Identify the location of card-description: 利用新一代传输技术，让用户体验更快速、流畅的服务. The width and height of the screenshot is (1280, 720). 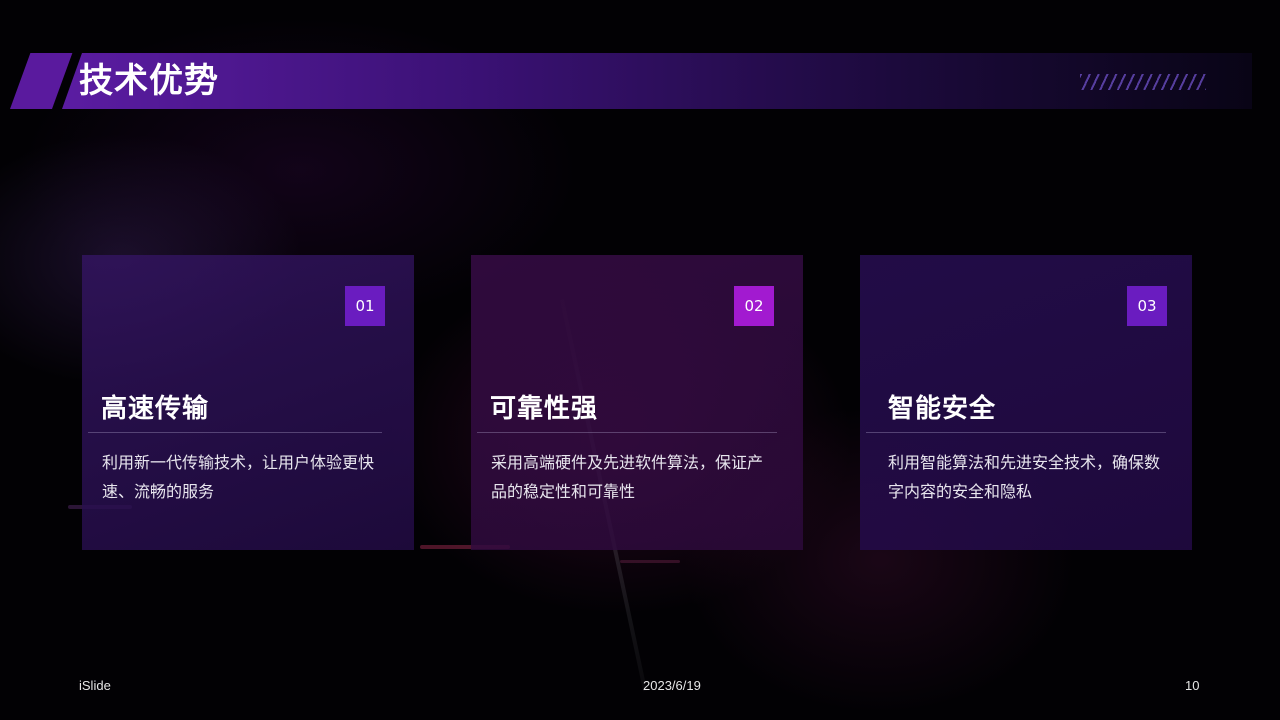
(238, 477).